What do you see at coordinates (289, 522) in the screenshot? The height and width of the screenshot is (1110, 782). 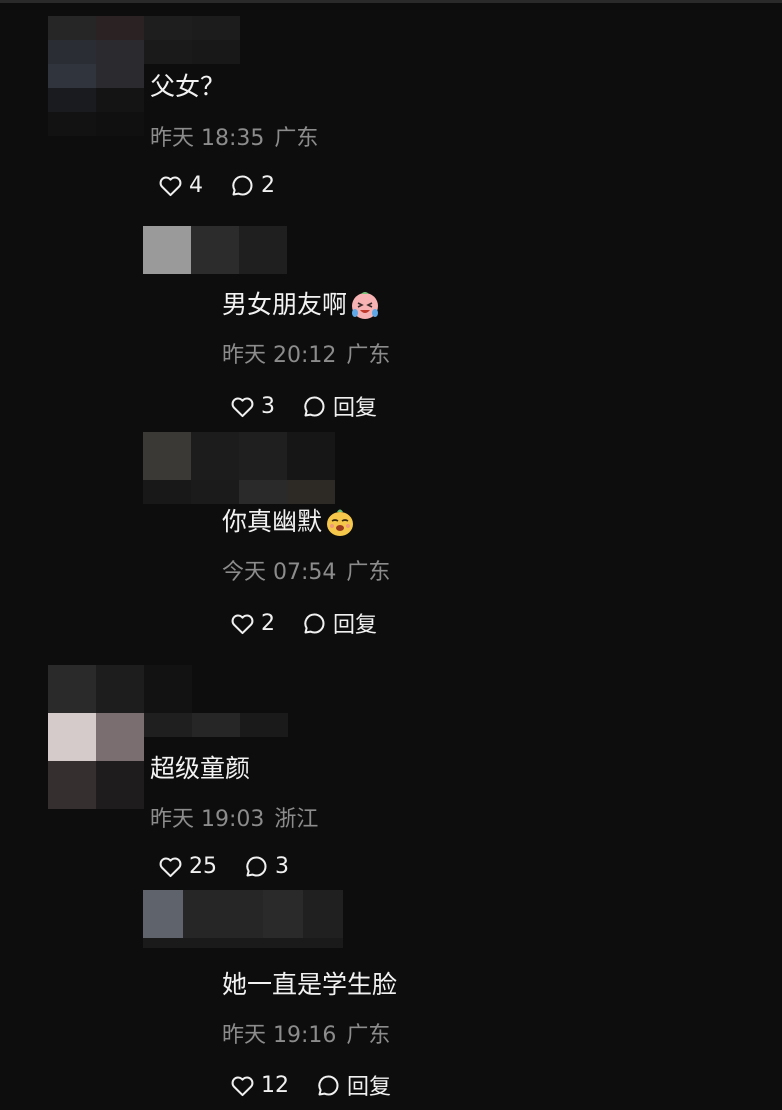 I see `comment-text: 你真幽默` at bounding box center [289, 522].